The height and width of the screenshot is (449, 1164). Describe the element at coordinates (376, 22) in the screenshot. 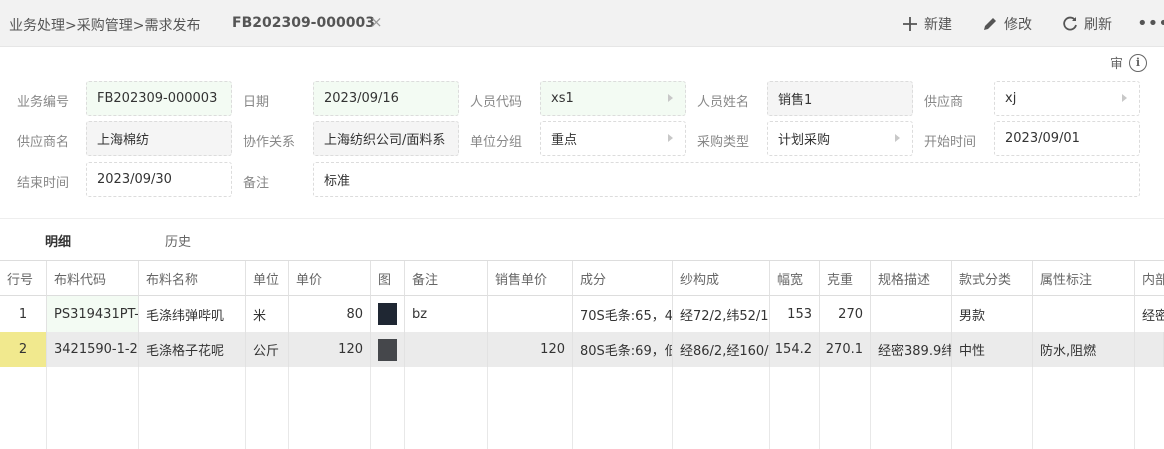

I see `close-tab-icon: ×` at that location.